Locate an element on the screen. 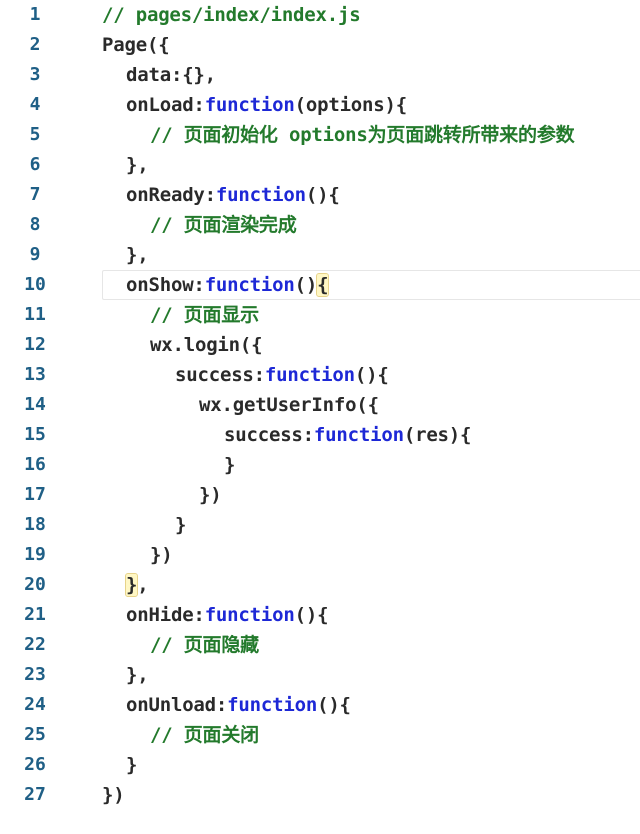 The width and height of the screenshot is (640, 834). code-suffix: (res){ is located at coordinates (437, 435).